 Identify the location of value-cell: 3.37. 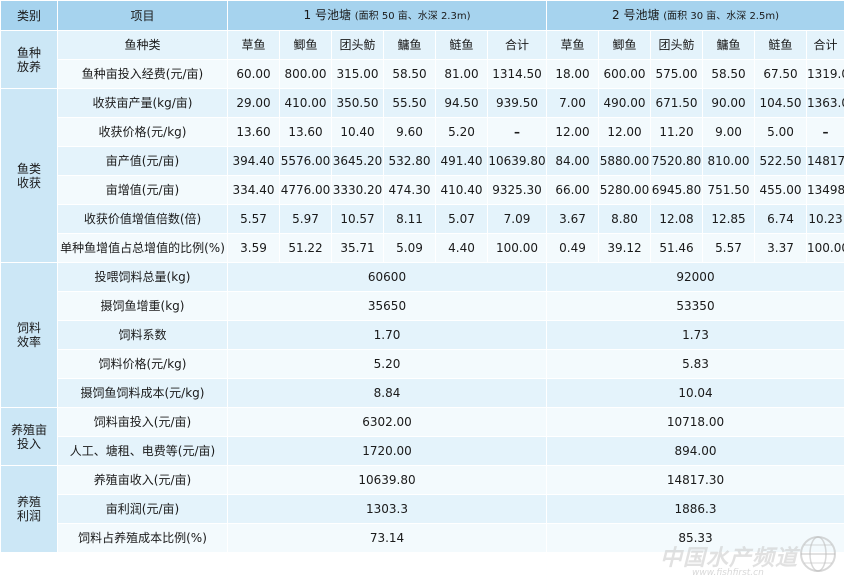
(780, 248).